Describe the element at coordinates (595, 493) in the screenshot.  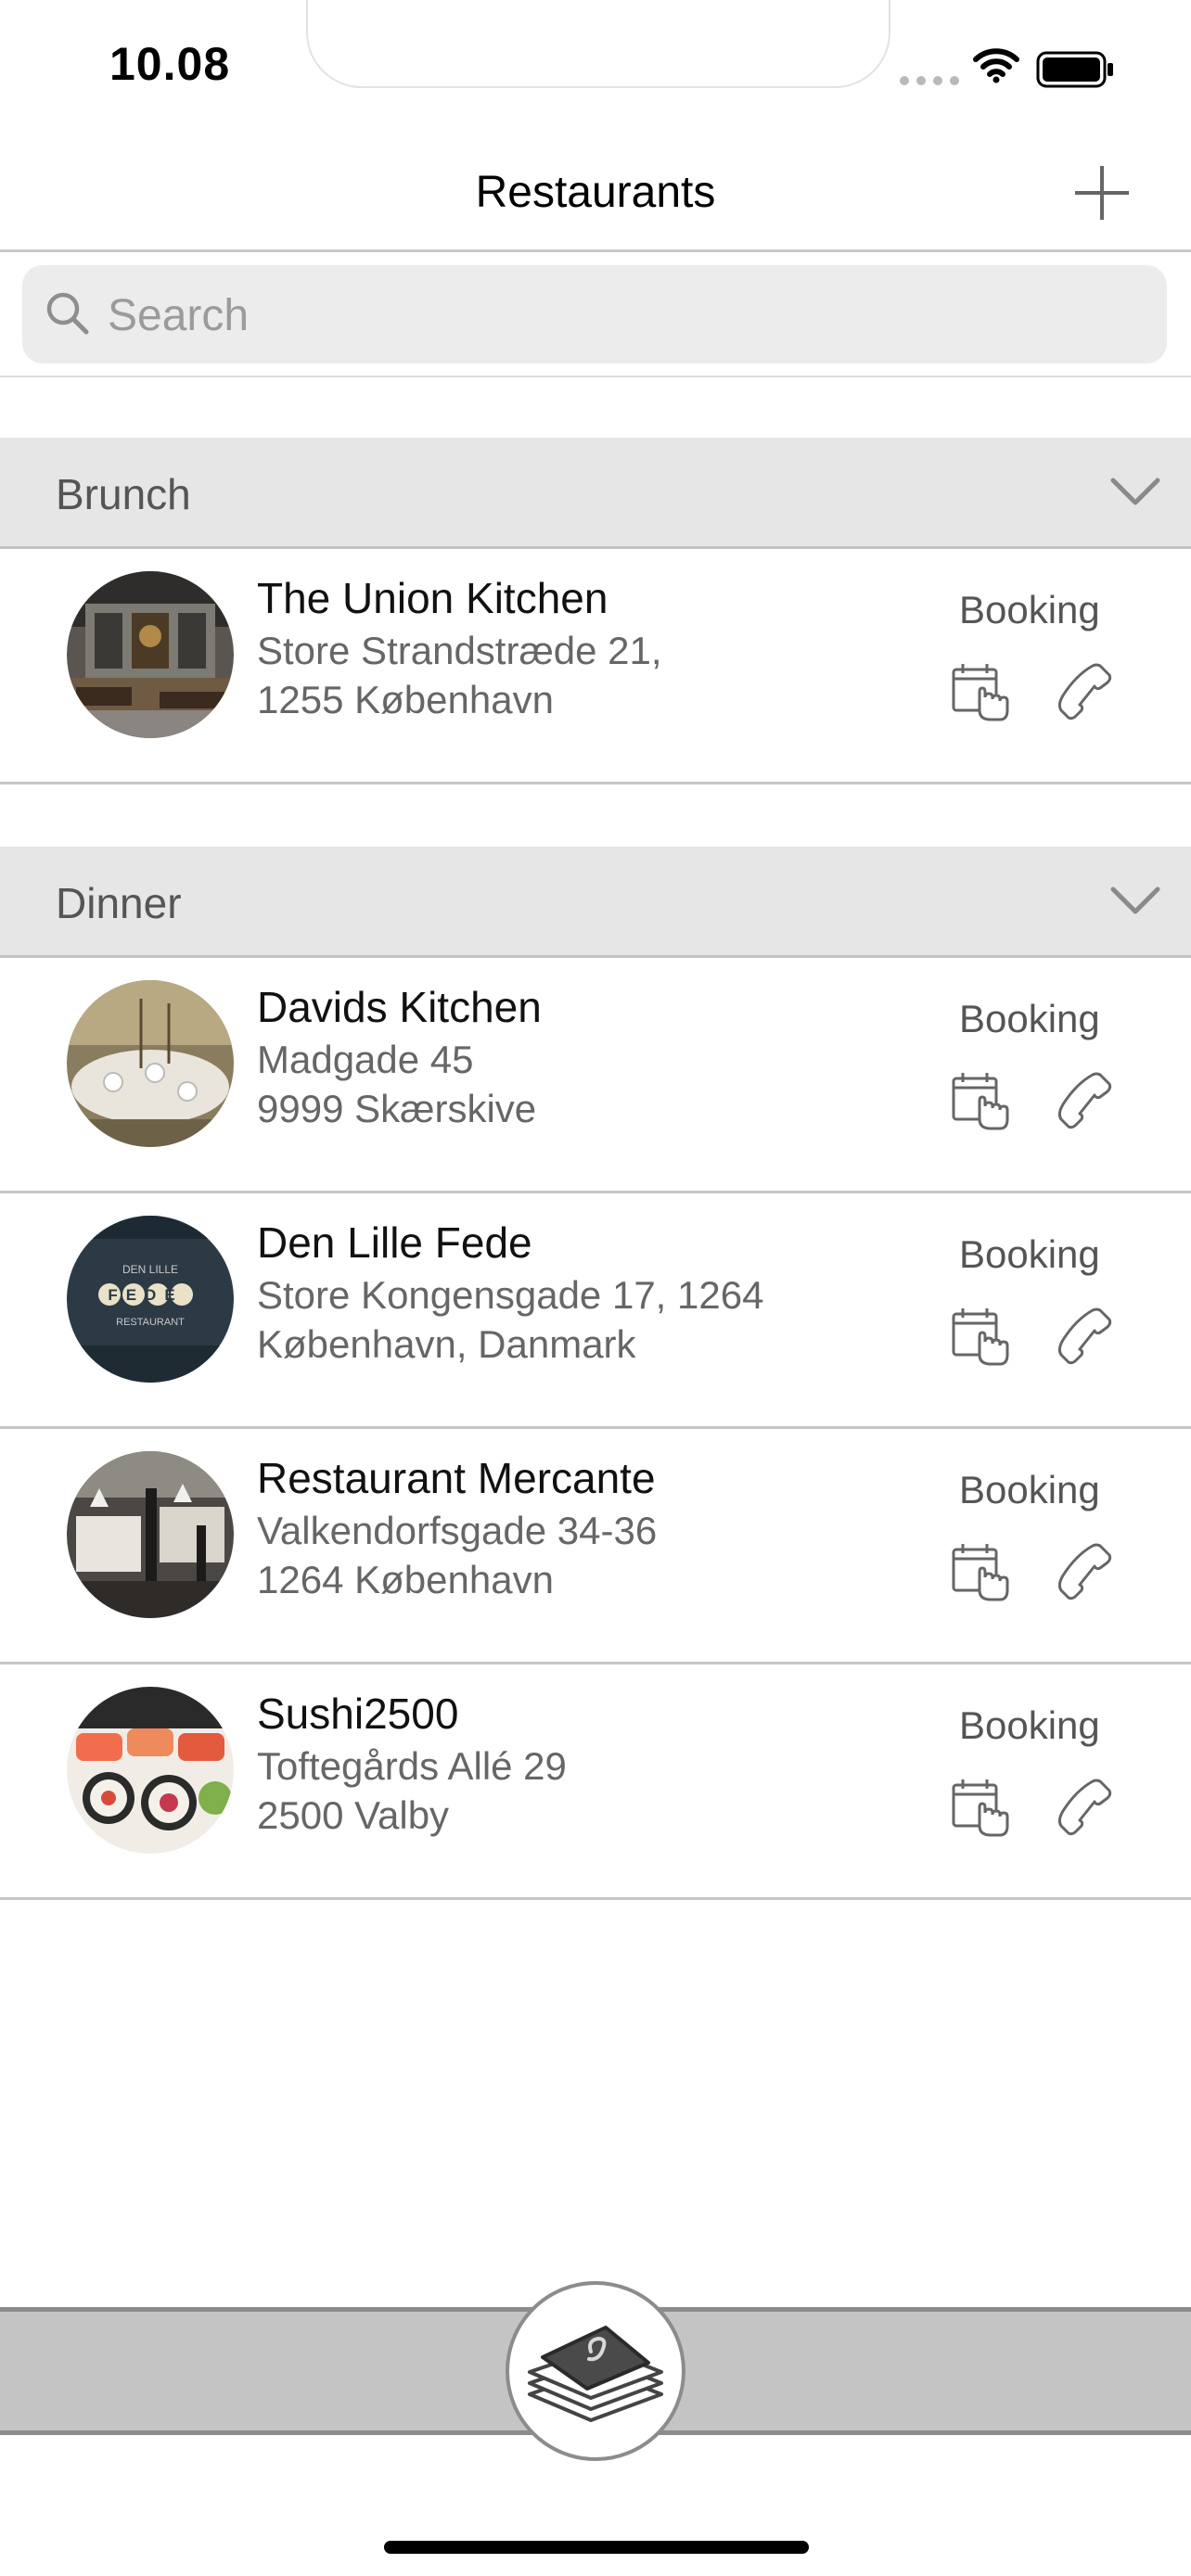
I see `section-header-brunch: Brunch` at that location.